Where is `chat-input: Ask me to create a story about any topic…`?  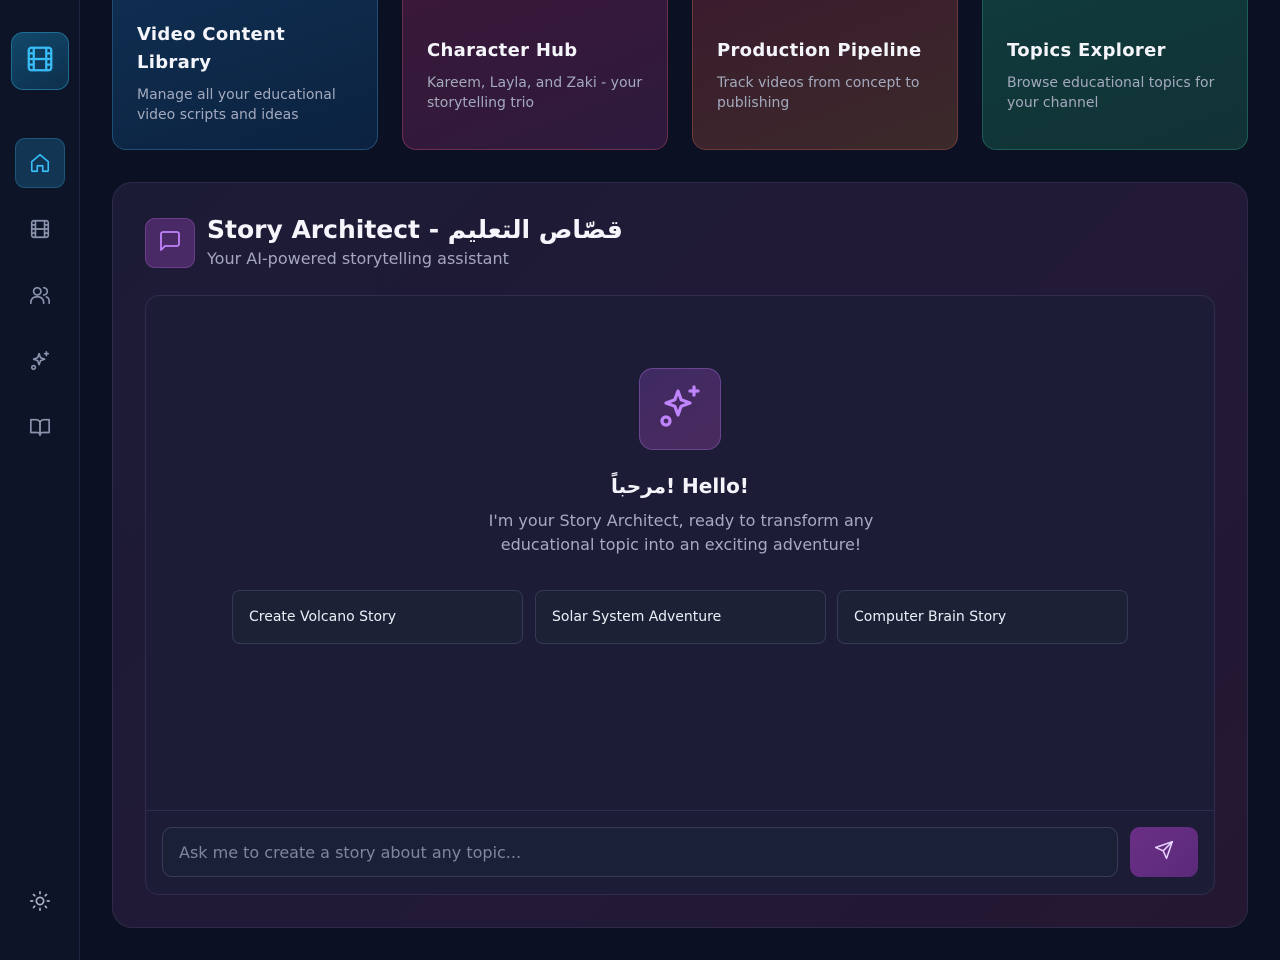 chat-input: Ask me to create a story about any topic… is located at coordinates (640, 852).